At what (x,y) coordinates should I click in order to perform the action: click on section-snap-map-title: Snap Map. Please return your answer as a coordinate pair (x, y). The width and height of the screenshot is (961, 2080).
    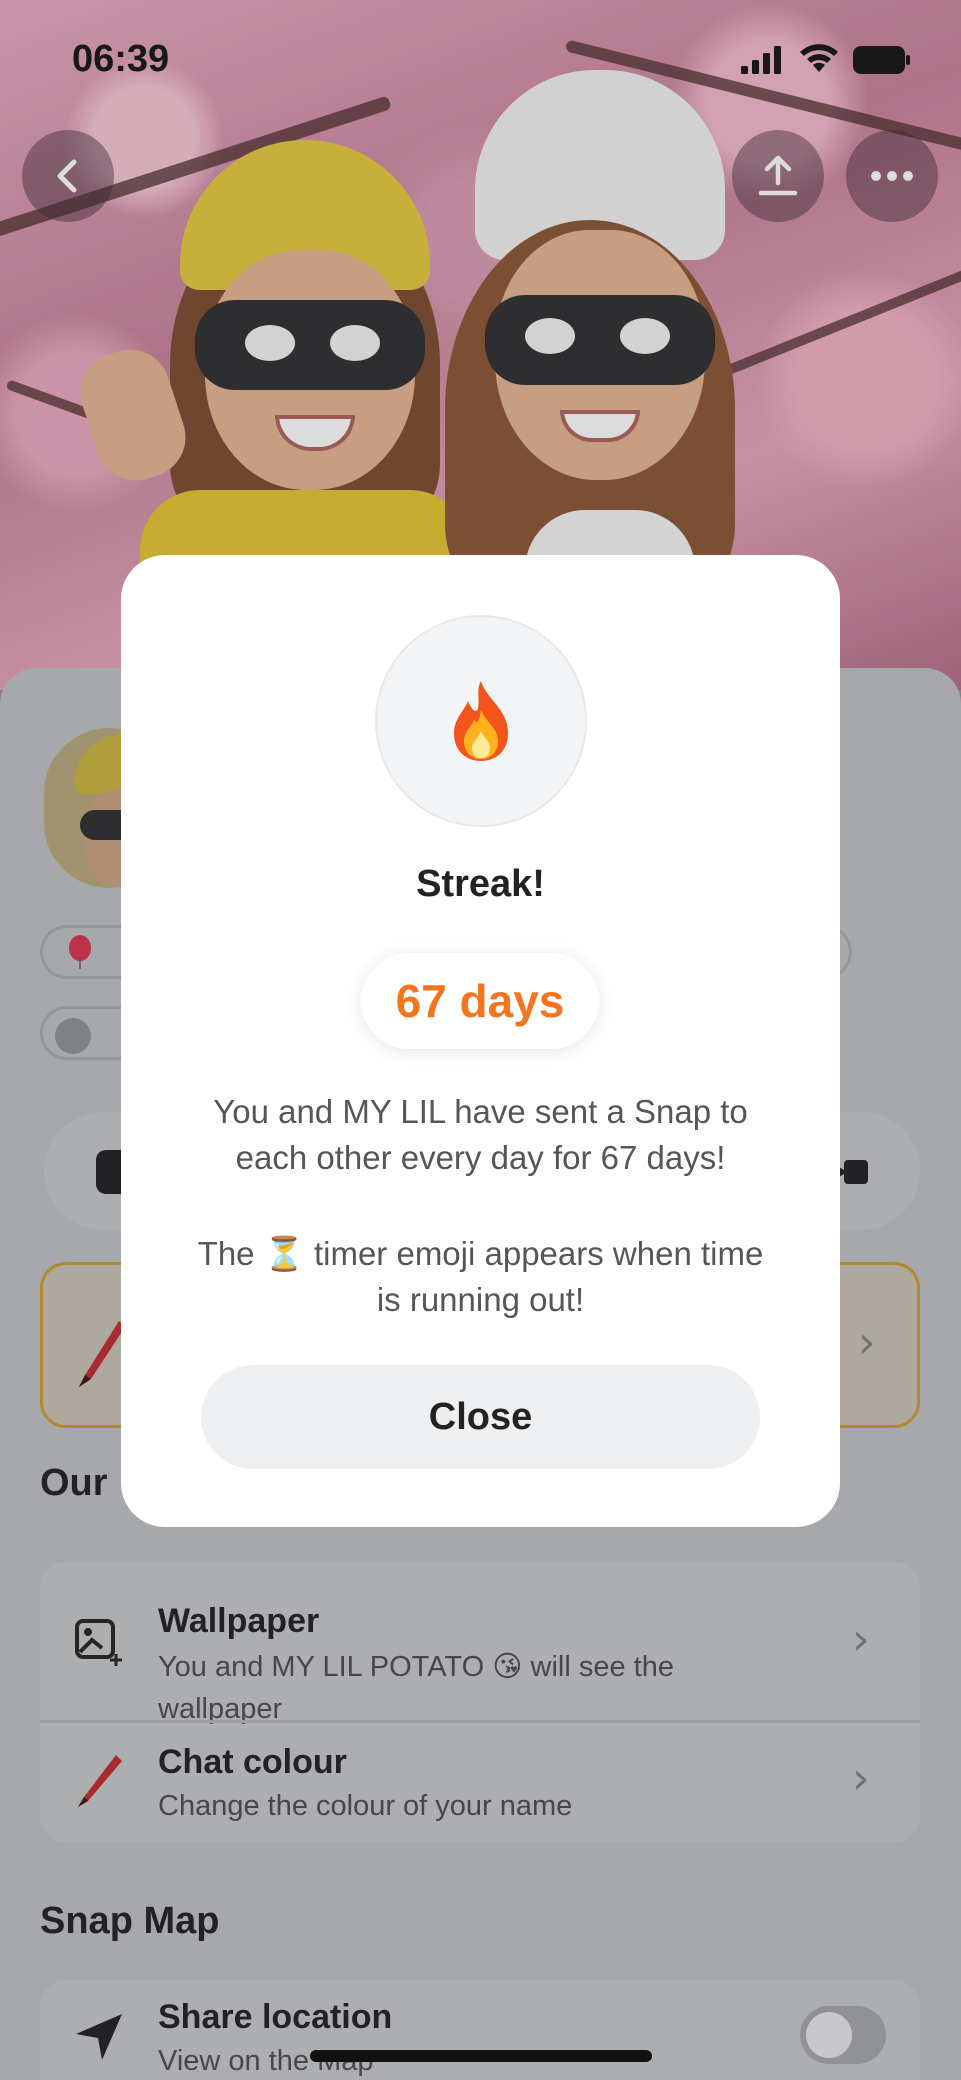
    Looking at the image, I should click on (130, 1921).